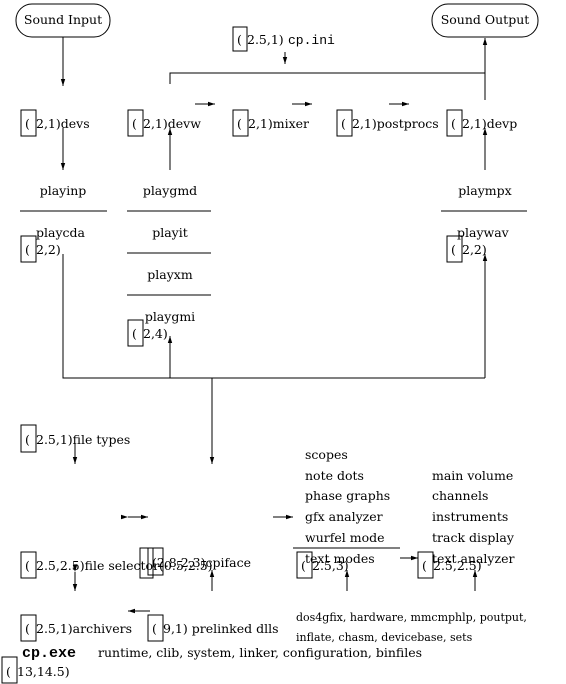  What do you see at coordinates (311, 40) in the screenshot?
I see `cpini-label: cp.ini` at bounding box center [311, 40].